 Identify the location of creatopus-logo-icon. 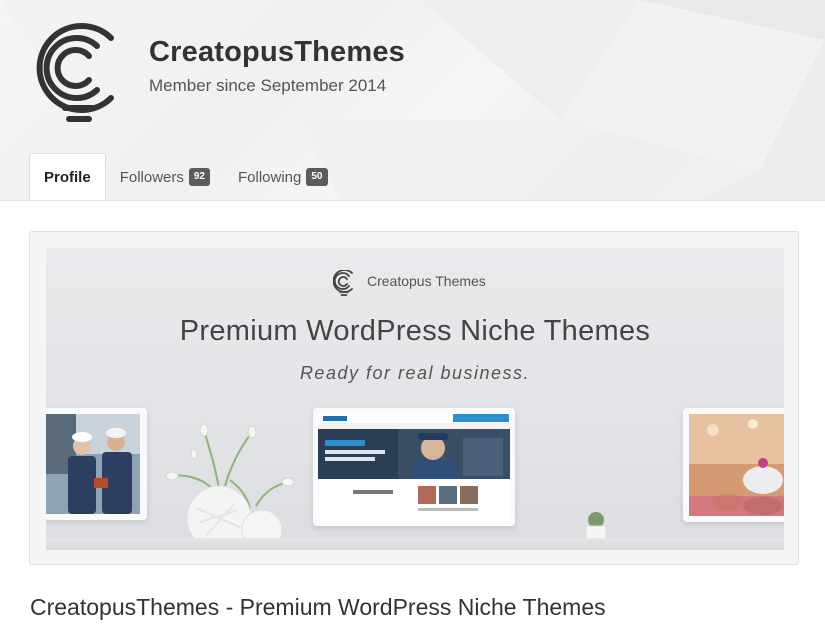
(75, 72).